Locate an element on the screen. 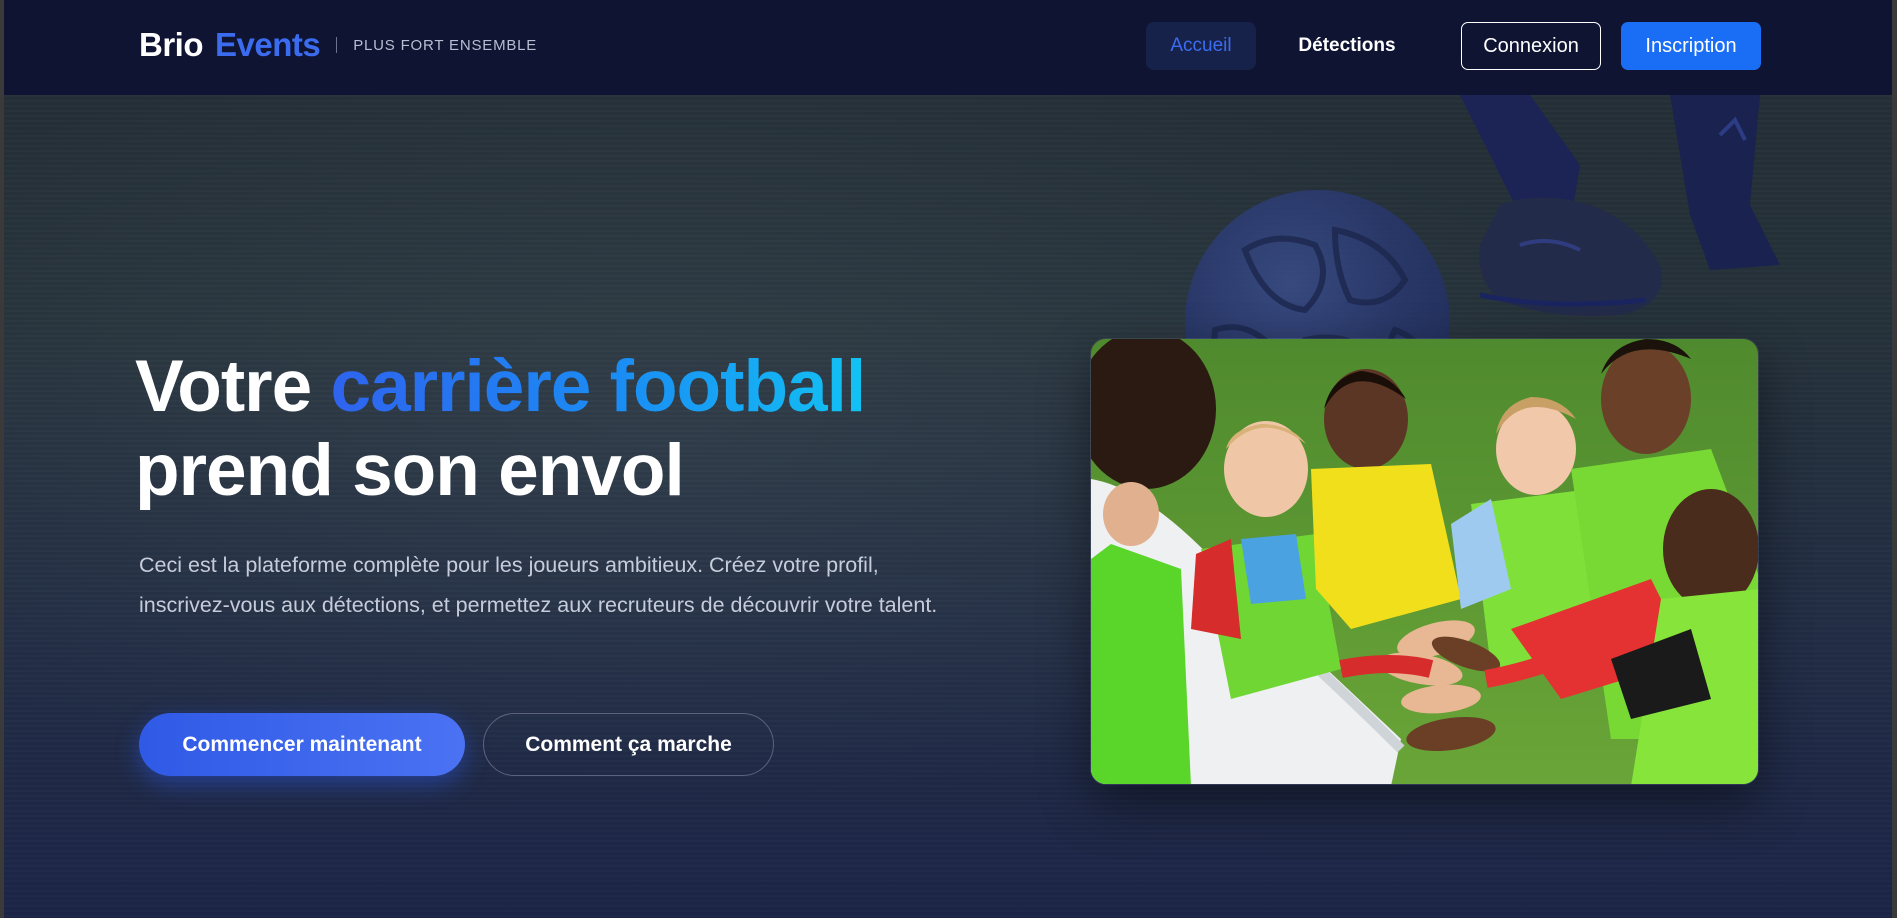  signup-button: Inscription is located at coordinates (1691, 46).